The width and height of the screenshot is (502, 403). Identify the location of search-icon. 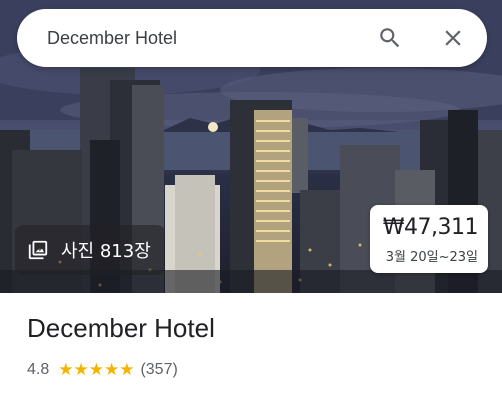
(390, 38).